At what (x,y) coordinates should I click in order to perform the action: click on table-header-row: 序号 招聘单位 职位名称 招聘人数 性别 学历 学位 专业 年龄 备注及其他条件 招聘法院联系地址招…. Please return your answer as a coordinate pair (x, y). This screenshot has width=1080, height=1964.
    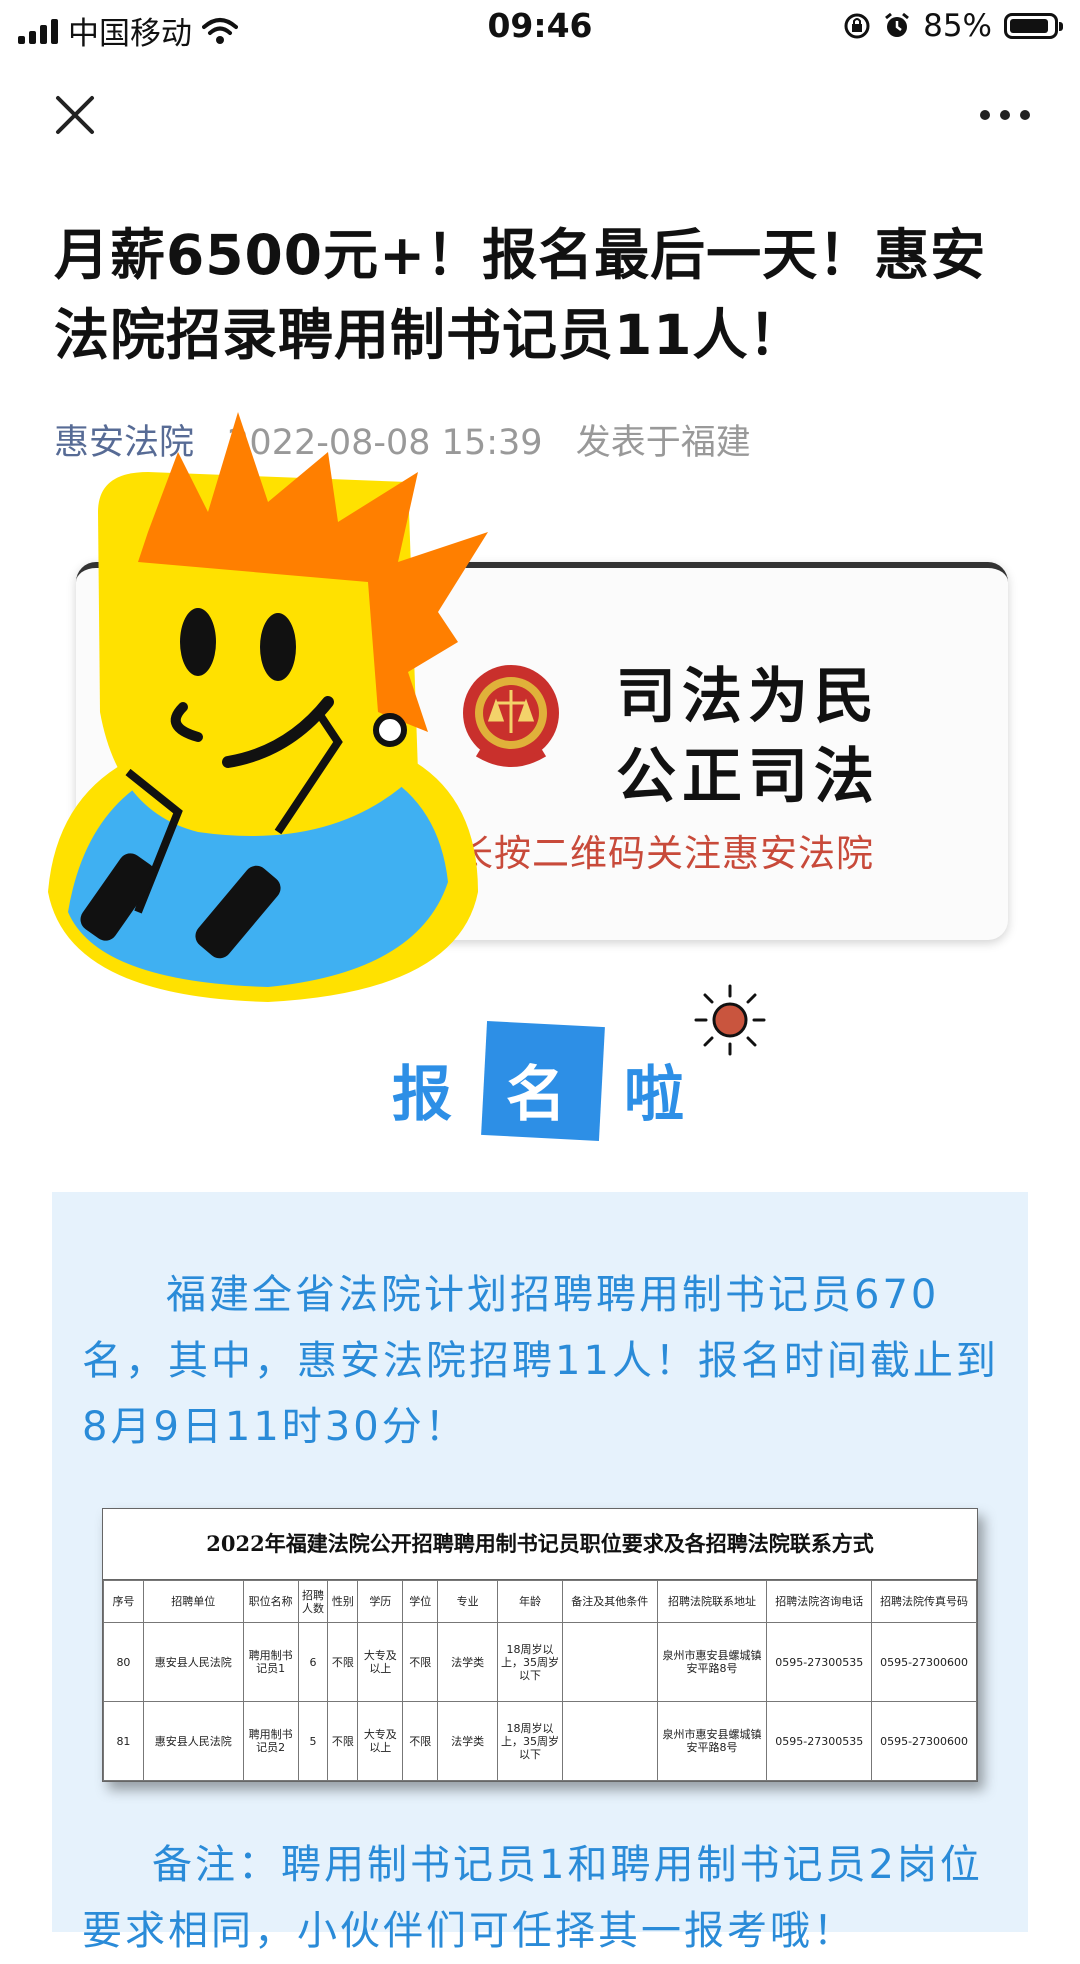
    Looking at the image, I should click on (540, 1601).